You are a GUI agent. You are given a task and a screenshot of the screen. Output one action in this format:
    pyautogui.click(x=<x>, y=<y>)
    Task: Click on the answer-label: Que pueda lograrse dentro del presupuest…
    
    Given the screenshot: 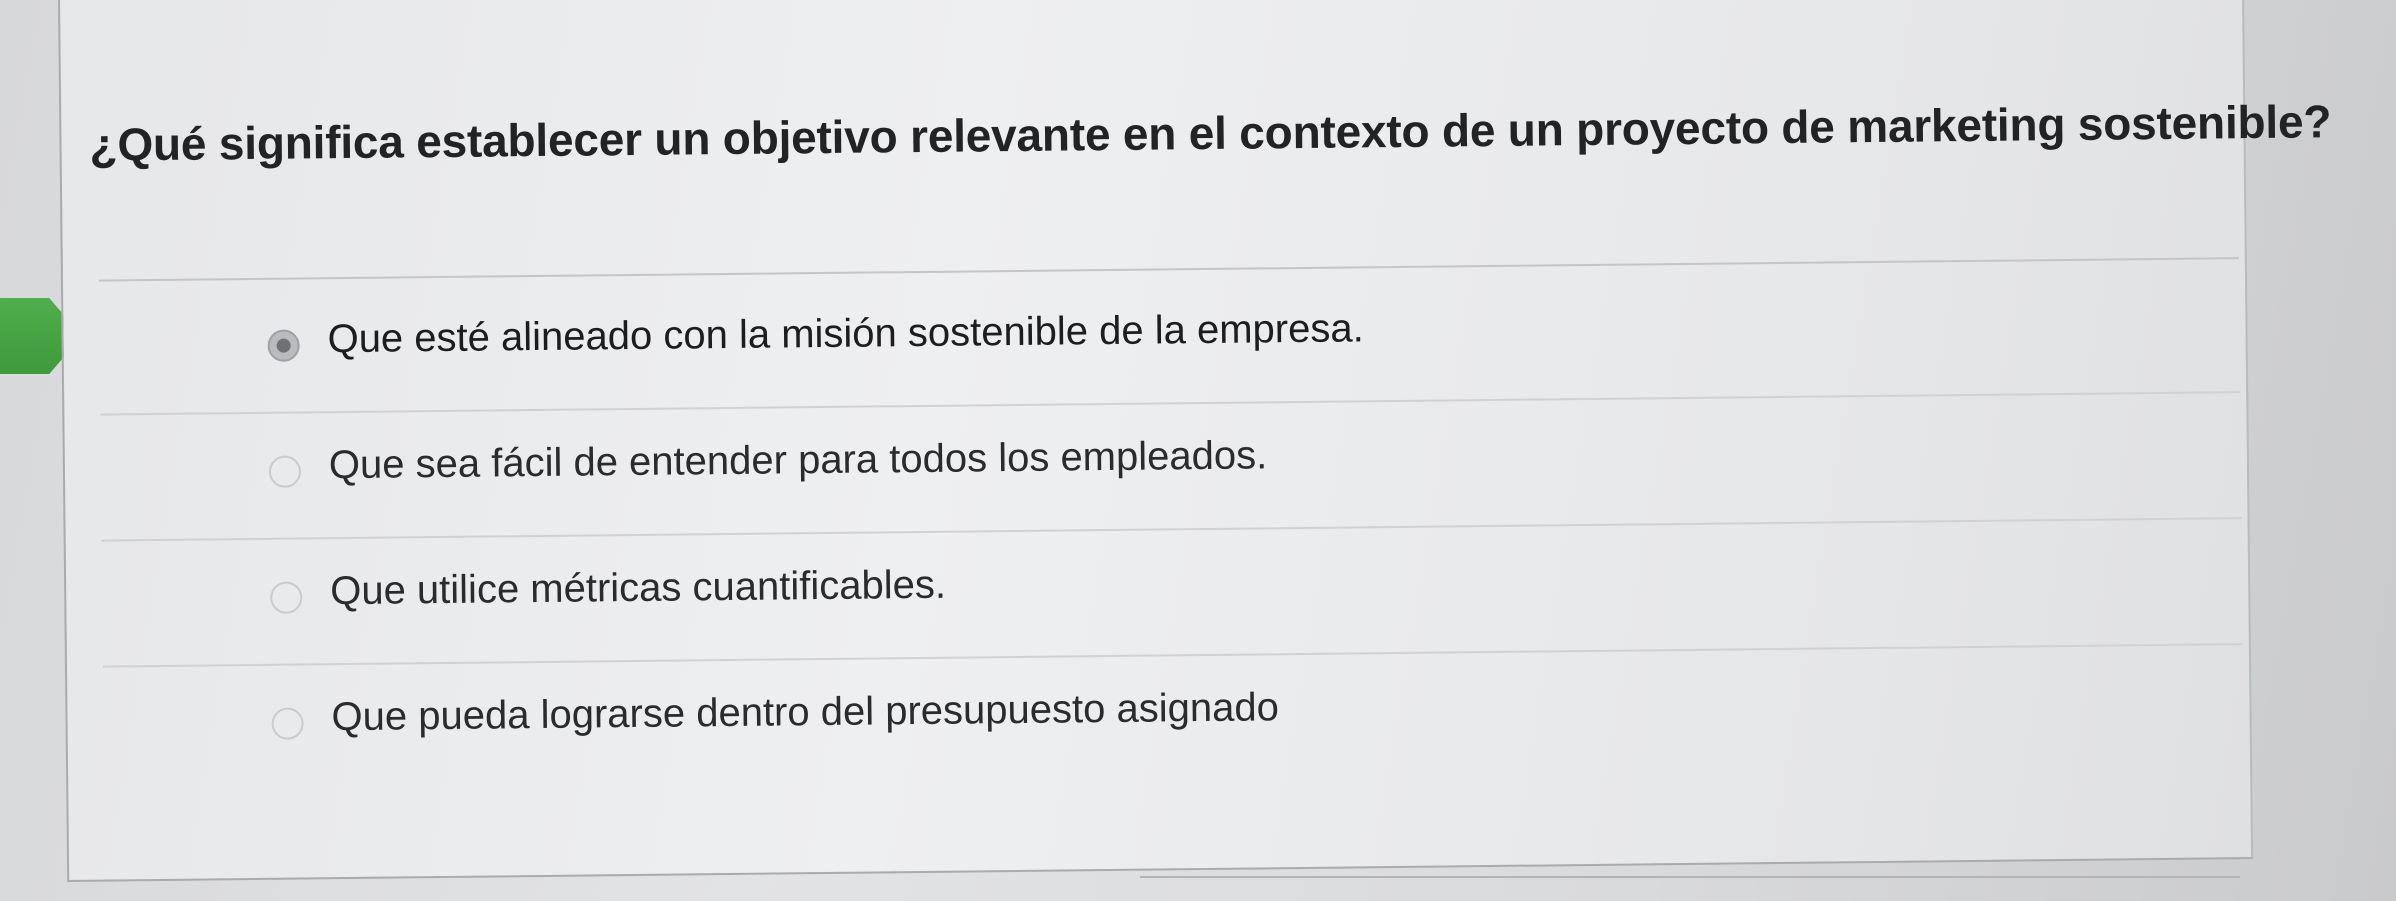 What is the action you would take?
    pyautogui.click(x=805, y=712)
    